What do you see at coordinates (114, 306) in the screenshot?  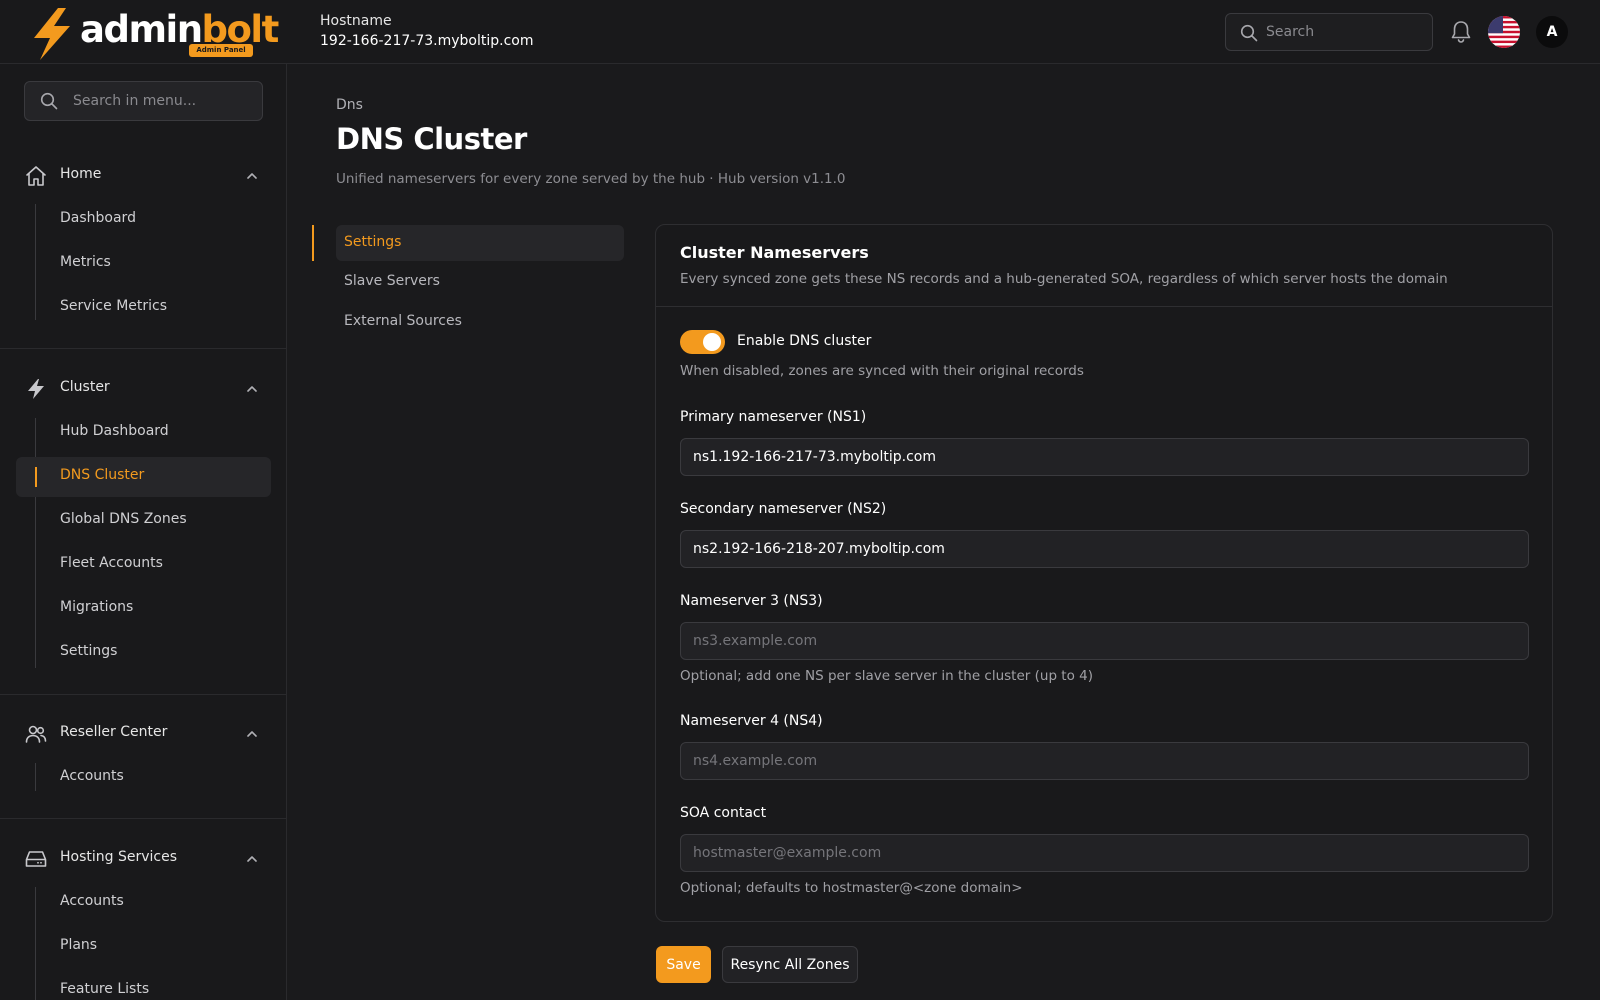 I see `sidebar-item-label: Service Metrics` at bounding box center [114, 306].